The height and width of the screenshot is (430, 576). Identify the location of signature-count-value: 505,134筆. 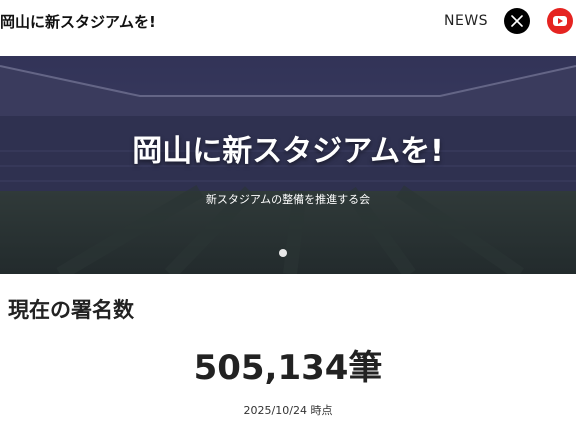
(288, 368).